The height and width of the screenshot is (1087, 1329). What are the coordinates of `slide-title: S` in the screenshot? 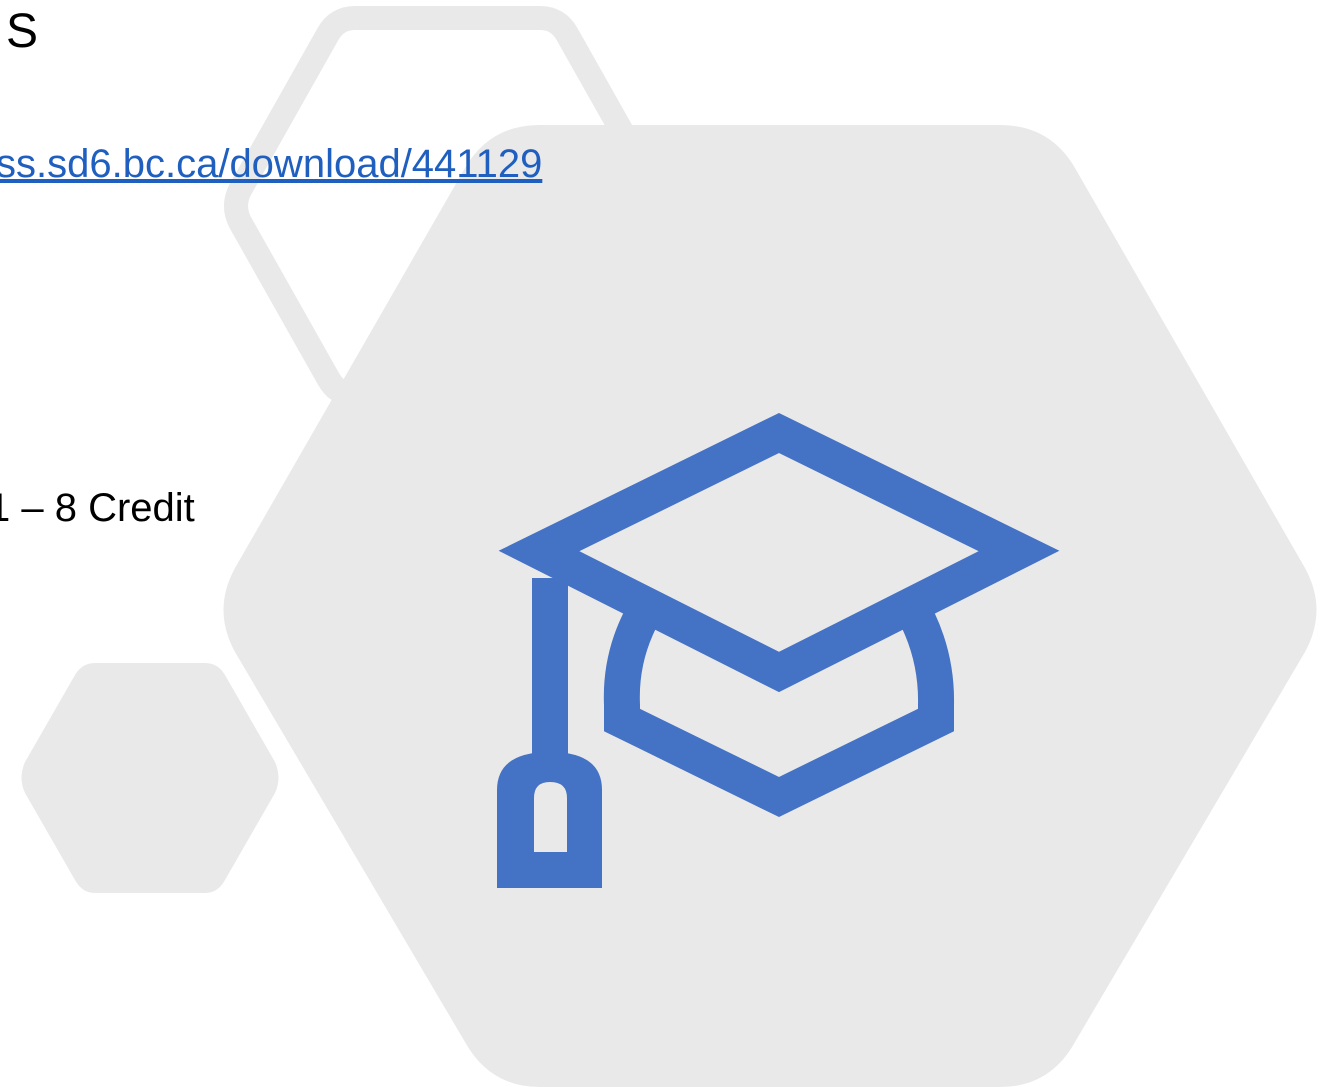 It's located at (22, 31).